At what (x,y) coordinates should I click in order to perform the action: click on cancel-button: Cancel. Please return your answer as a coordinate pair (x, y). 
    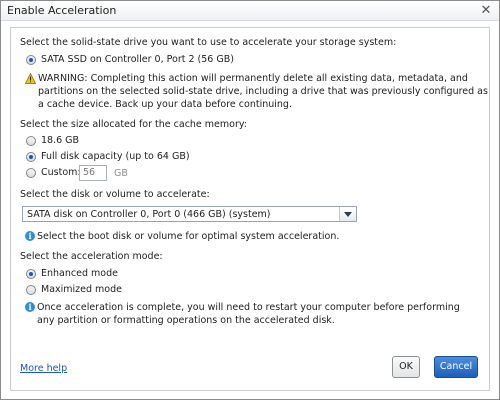
    Looking at the image, I should click on (456, 367).